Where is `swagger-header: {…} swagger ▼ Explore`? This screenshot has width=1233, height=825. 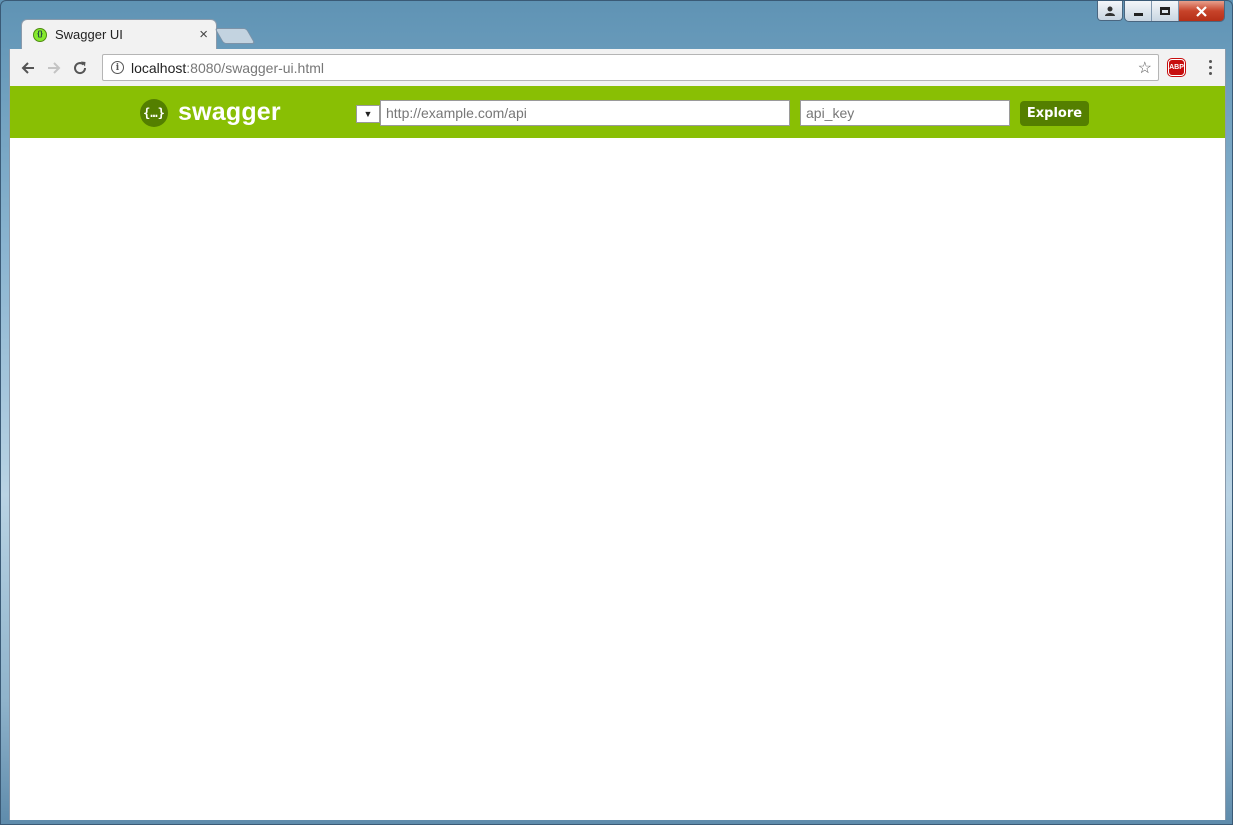
swagger-header: {…} swagger ▼ Explore is located at coordinates (617, 112).